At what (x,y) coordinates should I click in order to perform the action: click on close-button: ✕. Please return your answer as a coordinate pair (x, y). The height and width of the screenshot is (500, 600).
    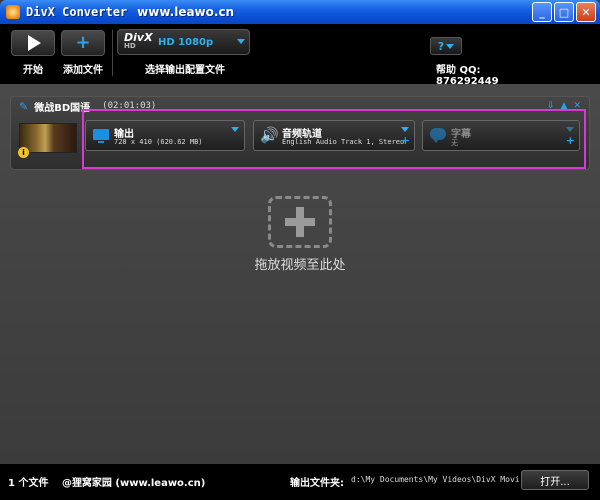
    Looking at the image, I should click on (586, 12).